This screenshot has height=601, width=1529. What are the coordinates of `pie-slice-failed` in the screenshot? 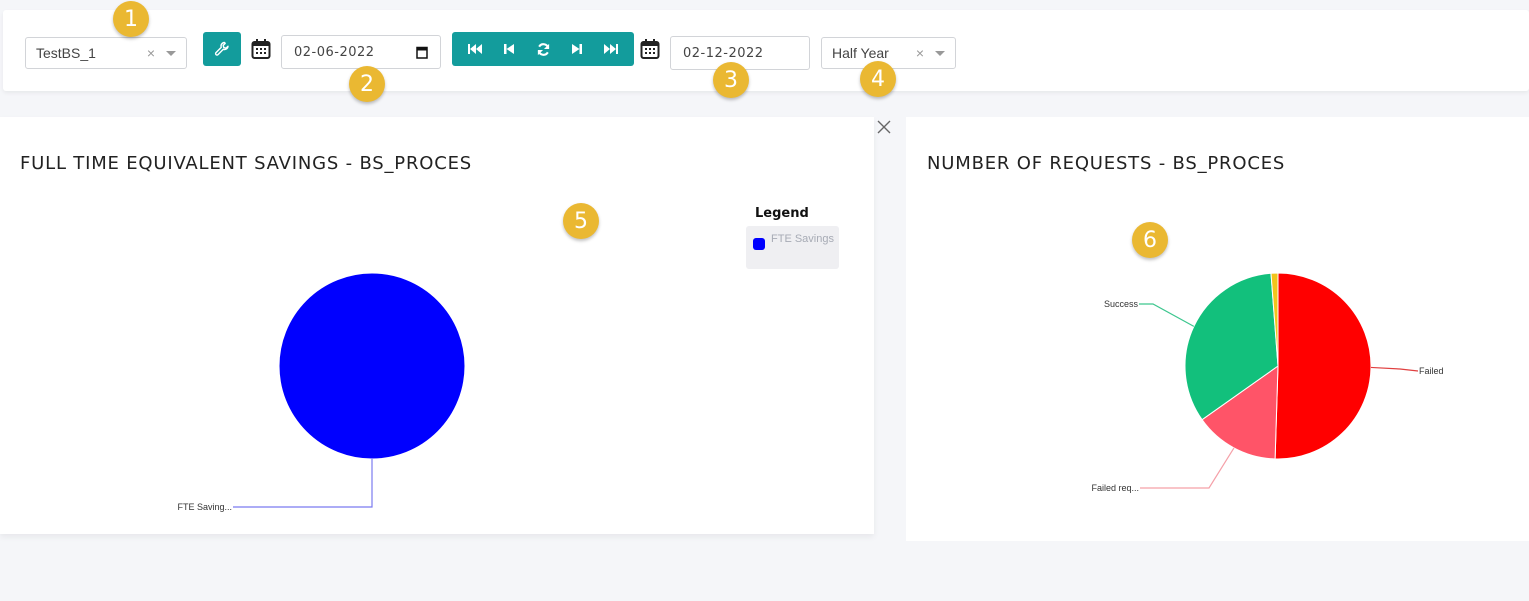 It's located at (1323, 366).